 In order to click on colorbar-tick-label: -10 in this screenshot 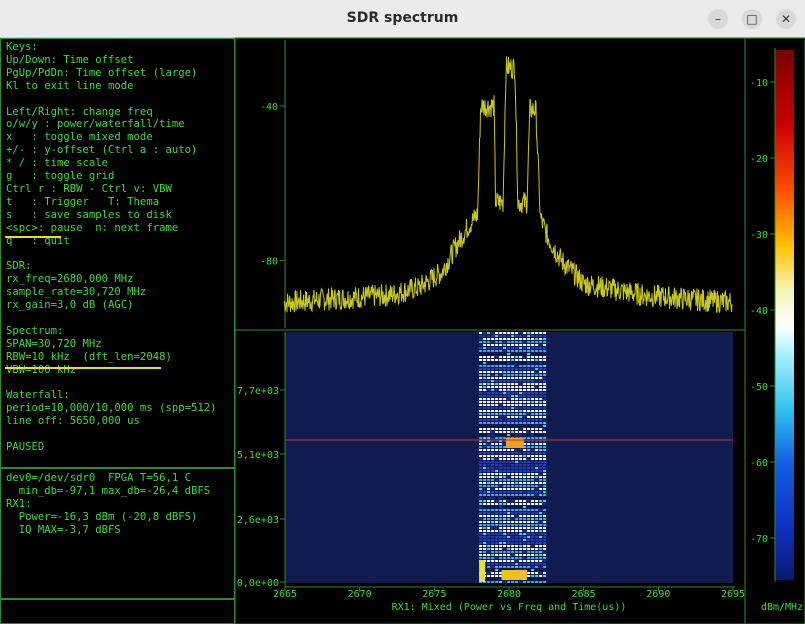, I will do `click(759, 83)`.